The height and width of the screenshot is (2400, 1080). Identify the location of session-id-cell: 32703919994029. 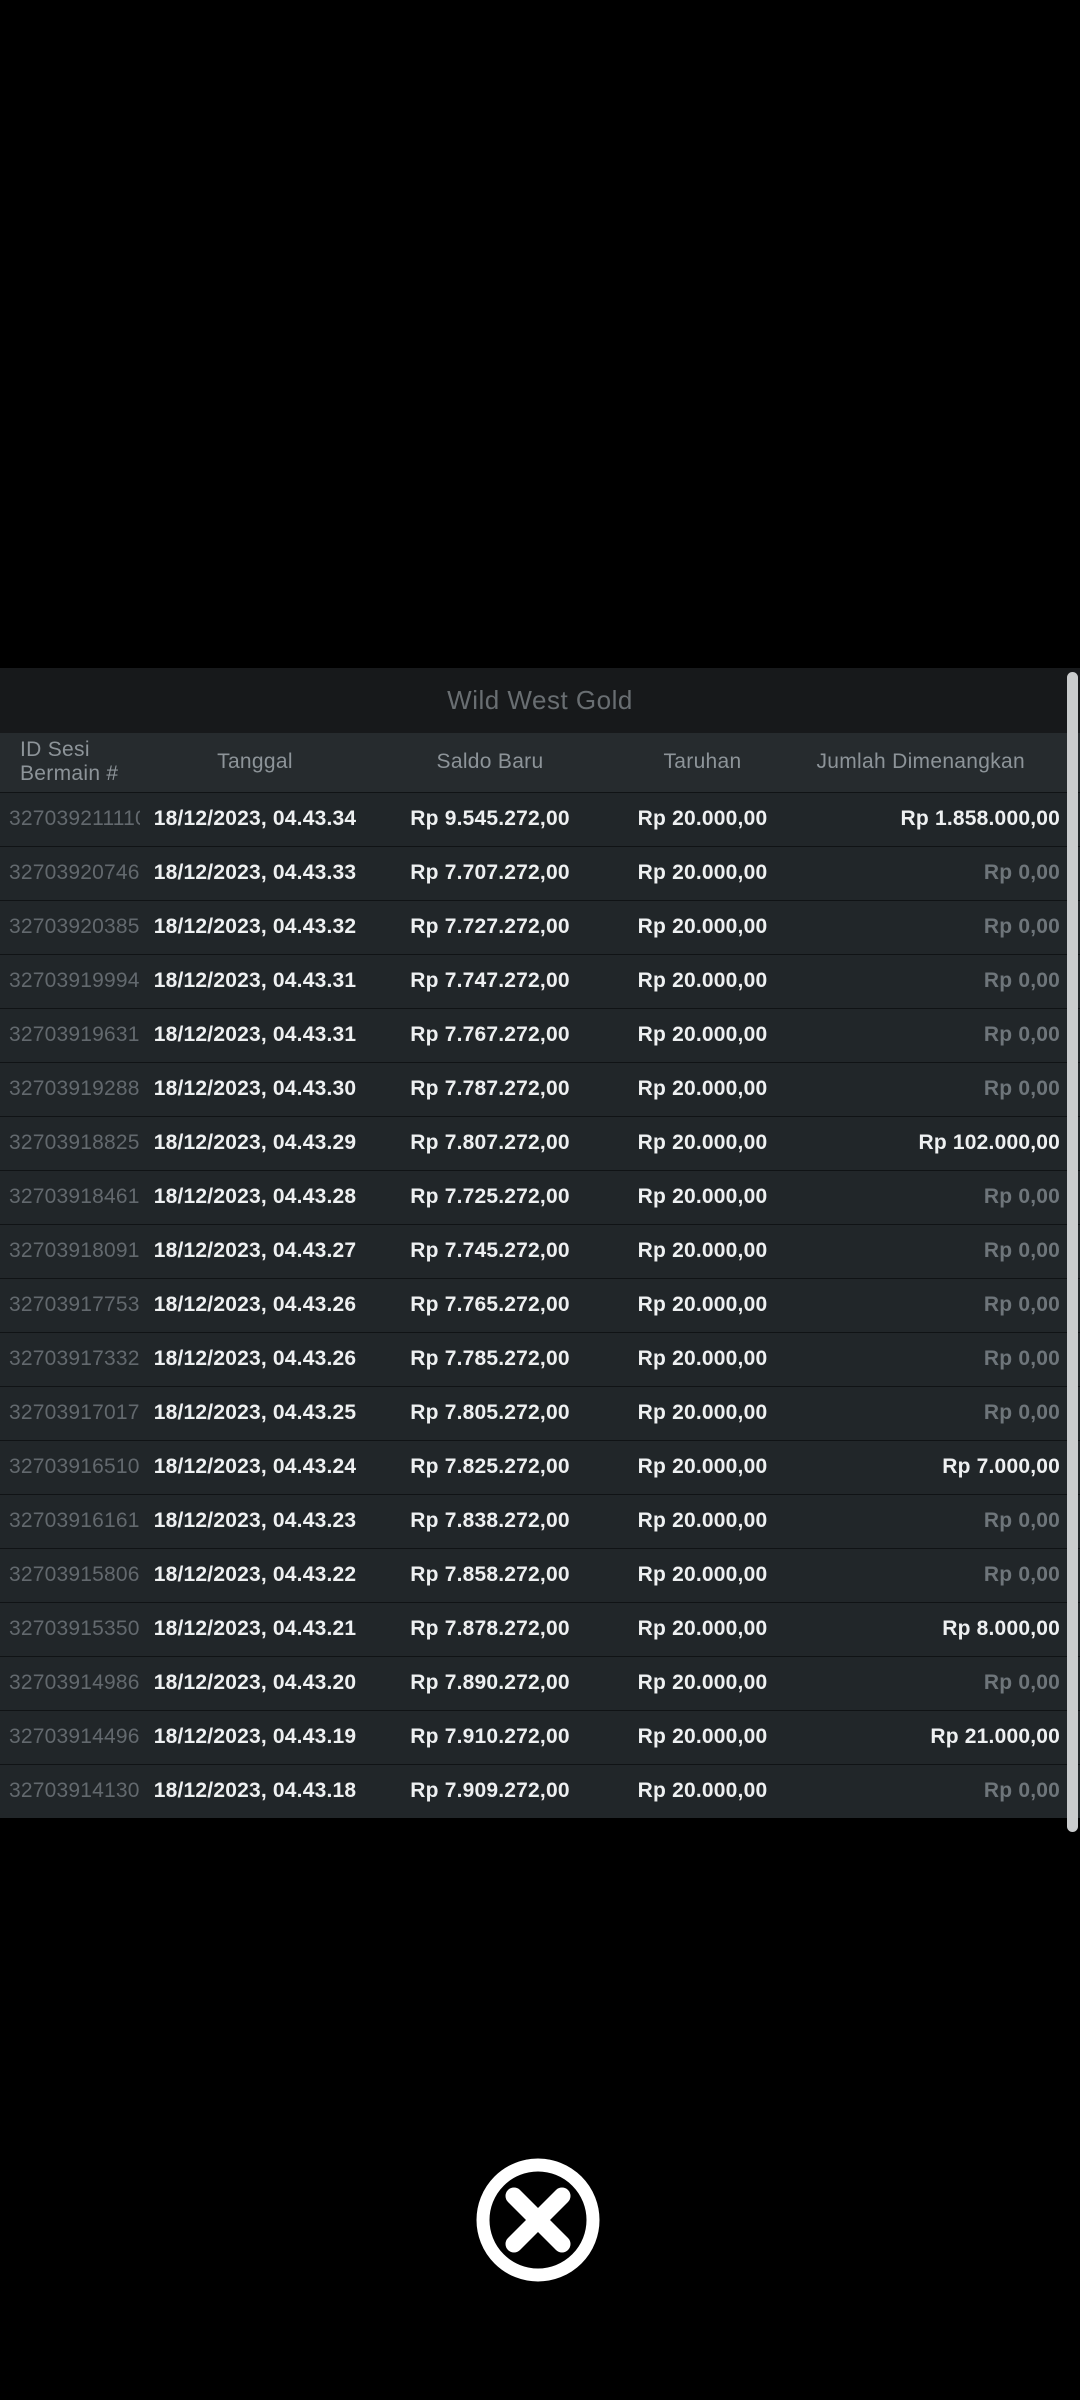
(70, 980).